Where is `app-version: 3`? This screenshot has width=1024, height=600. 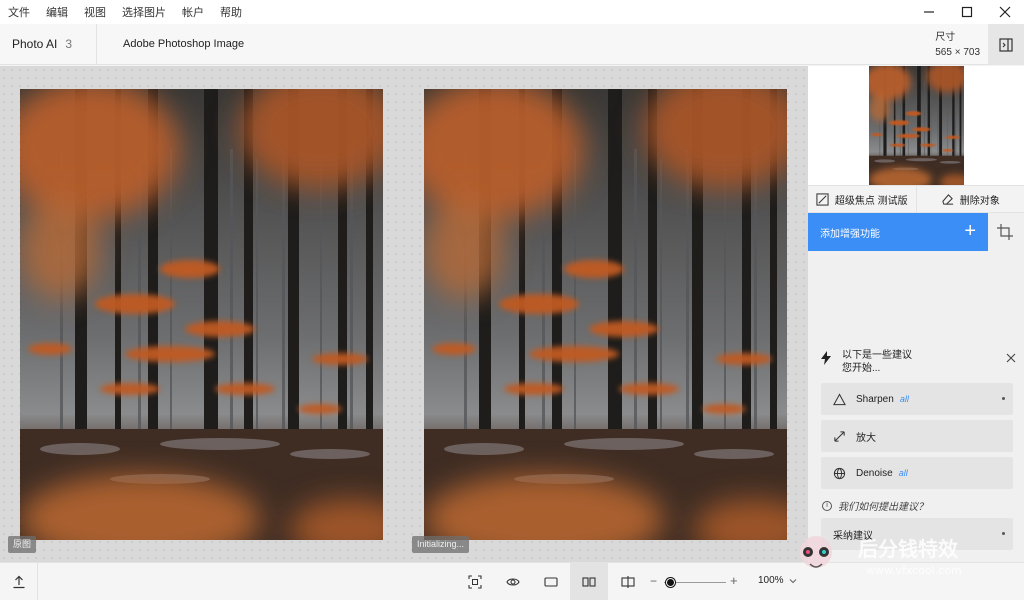
app-version: 3 is located at coordinates (69, 44).